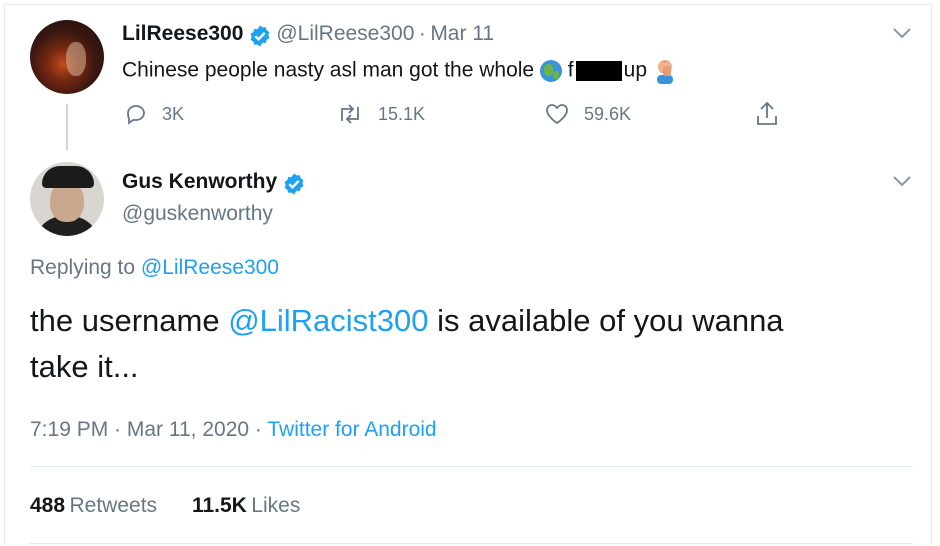 The width and height of the screenshot is (940, 546). I want to click on retweet-action: 15.1K, so click(380, 114).